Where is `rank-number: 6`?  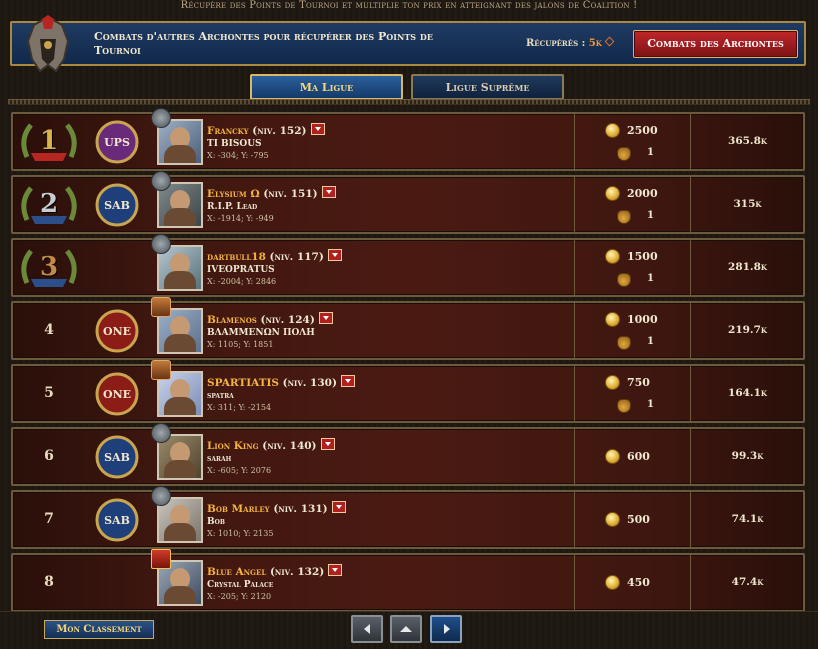
rank-number: 6 is located at coordinates (49, 456).